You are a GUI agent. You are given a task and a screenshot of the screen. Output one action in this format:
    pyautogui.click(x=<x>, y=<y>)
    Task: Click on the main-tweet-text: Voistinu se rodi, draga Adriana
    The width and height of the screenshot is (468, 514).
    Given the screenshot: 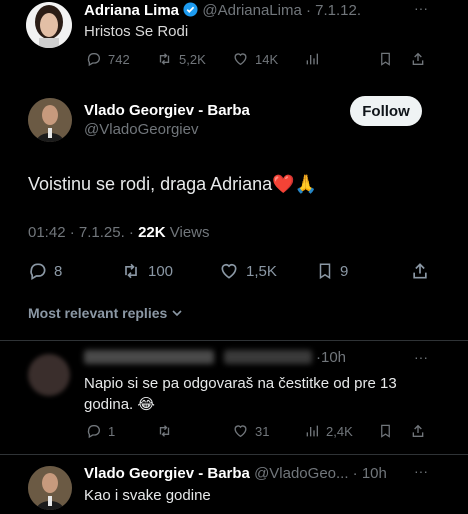 What is the action you would take?
    pyautogui.click(x=150, y=184)
    